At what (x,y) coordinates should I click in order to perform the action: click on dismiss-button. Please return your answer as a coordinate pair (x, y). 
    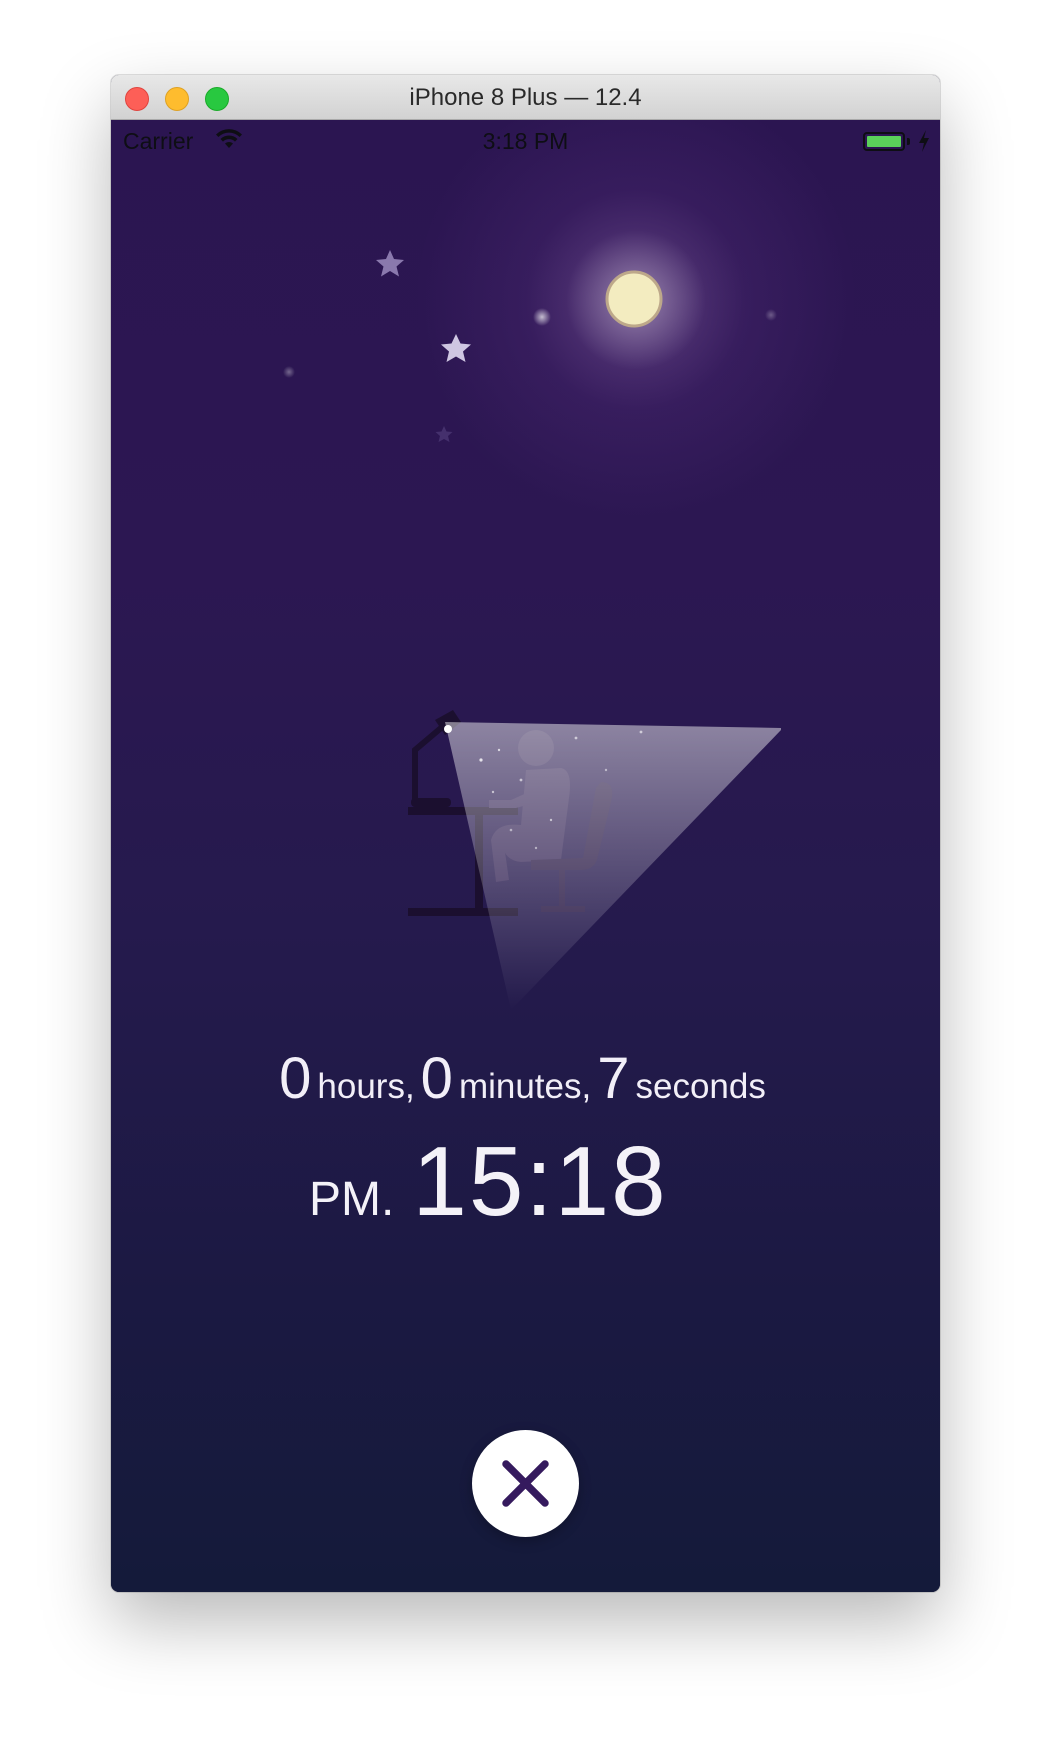
    Looking at the image, I should click on (525, 1483).